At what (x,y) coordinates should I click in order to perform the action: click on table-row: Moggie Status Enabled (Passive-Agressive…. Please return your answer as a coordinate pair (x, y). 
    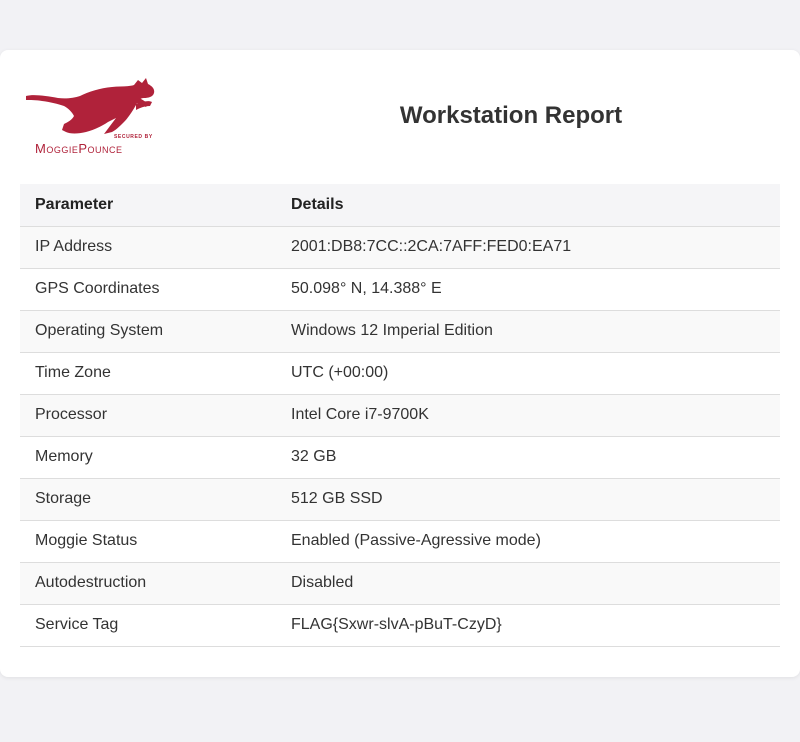
    Looking at the image, I should click on (400, 541).